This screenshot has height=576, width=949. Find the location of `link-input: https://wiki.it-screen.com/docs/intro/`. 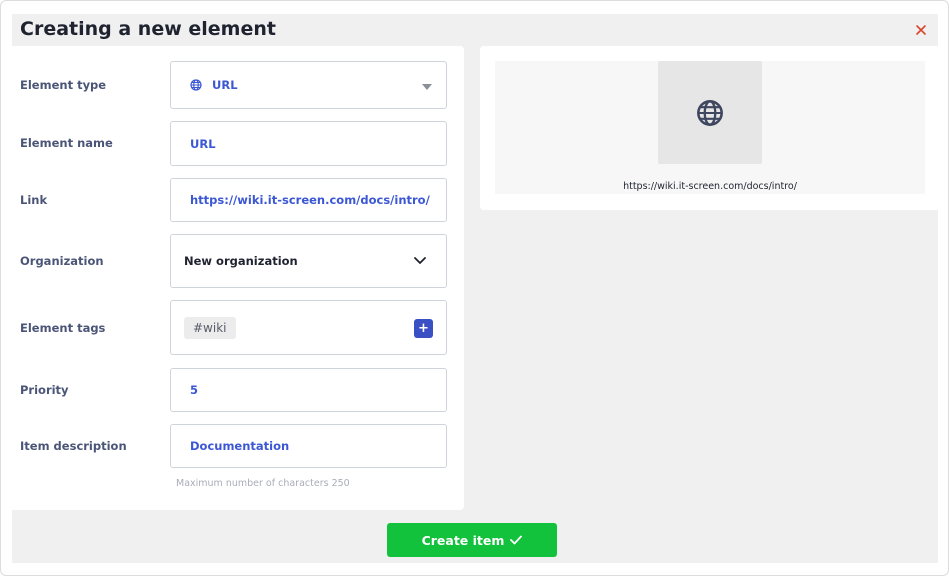

link-input: https://wiki.it-screen.com/docs/intro/ is located at coordinates (308, 200).